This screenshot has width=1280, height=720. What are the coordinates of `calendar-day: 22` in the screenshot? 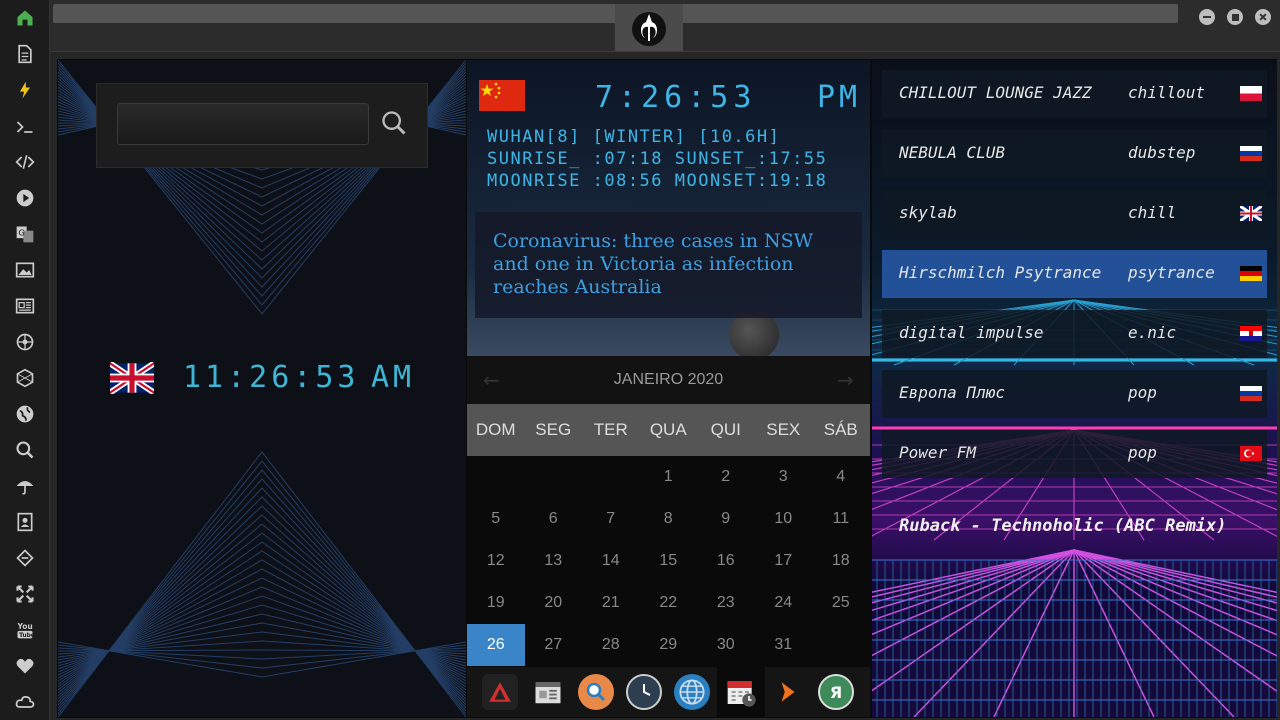 It's located at (669, 603).